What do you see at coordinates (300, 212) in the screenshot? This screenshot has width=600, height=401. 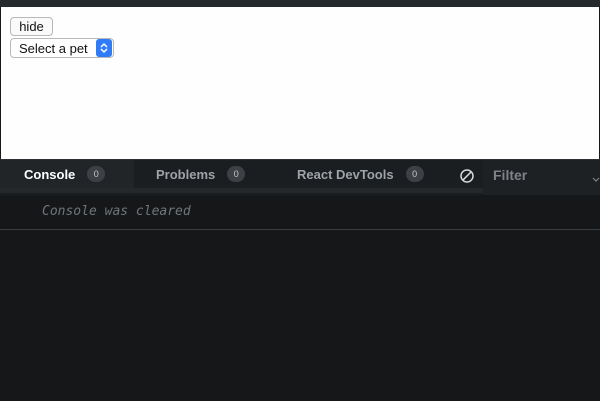 I see `console-row: Console was cleared` at bounding box center [300, 212].